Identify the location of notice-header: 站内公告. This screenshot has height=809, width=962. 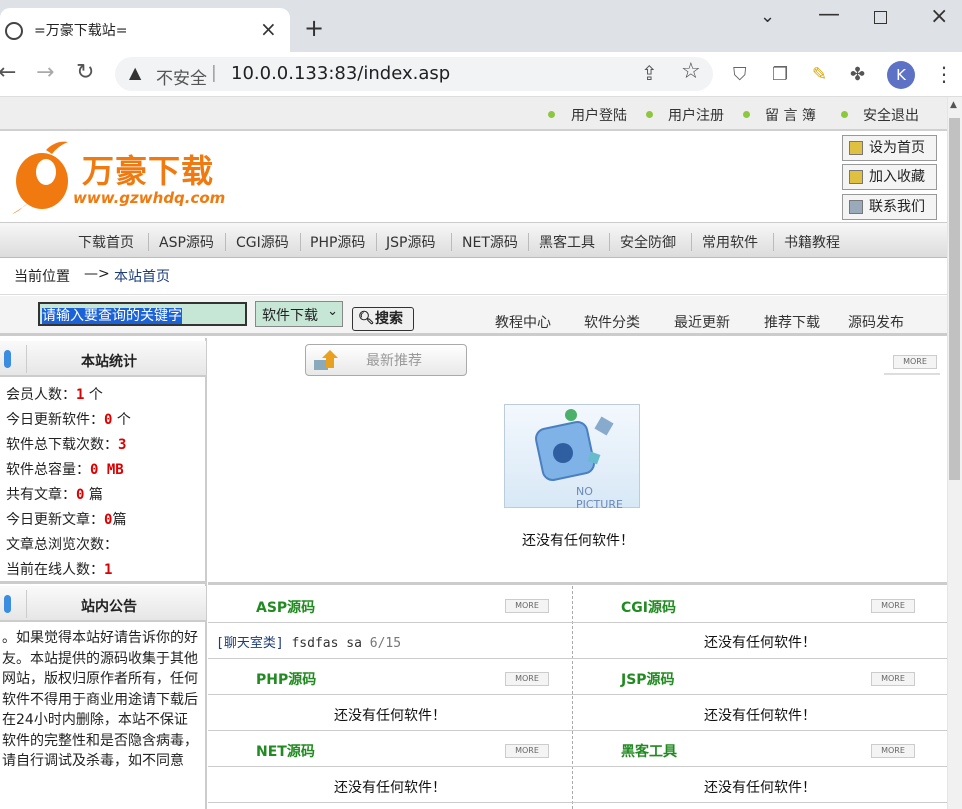
(103, 604).